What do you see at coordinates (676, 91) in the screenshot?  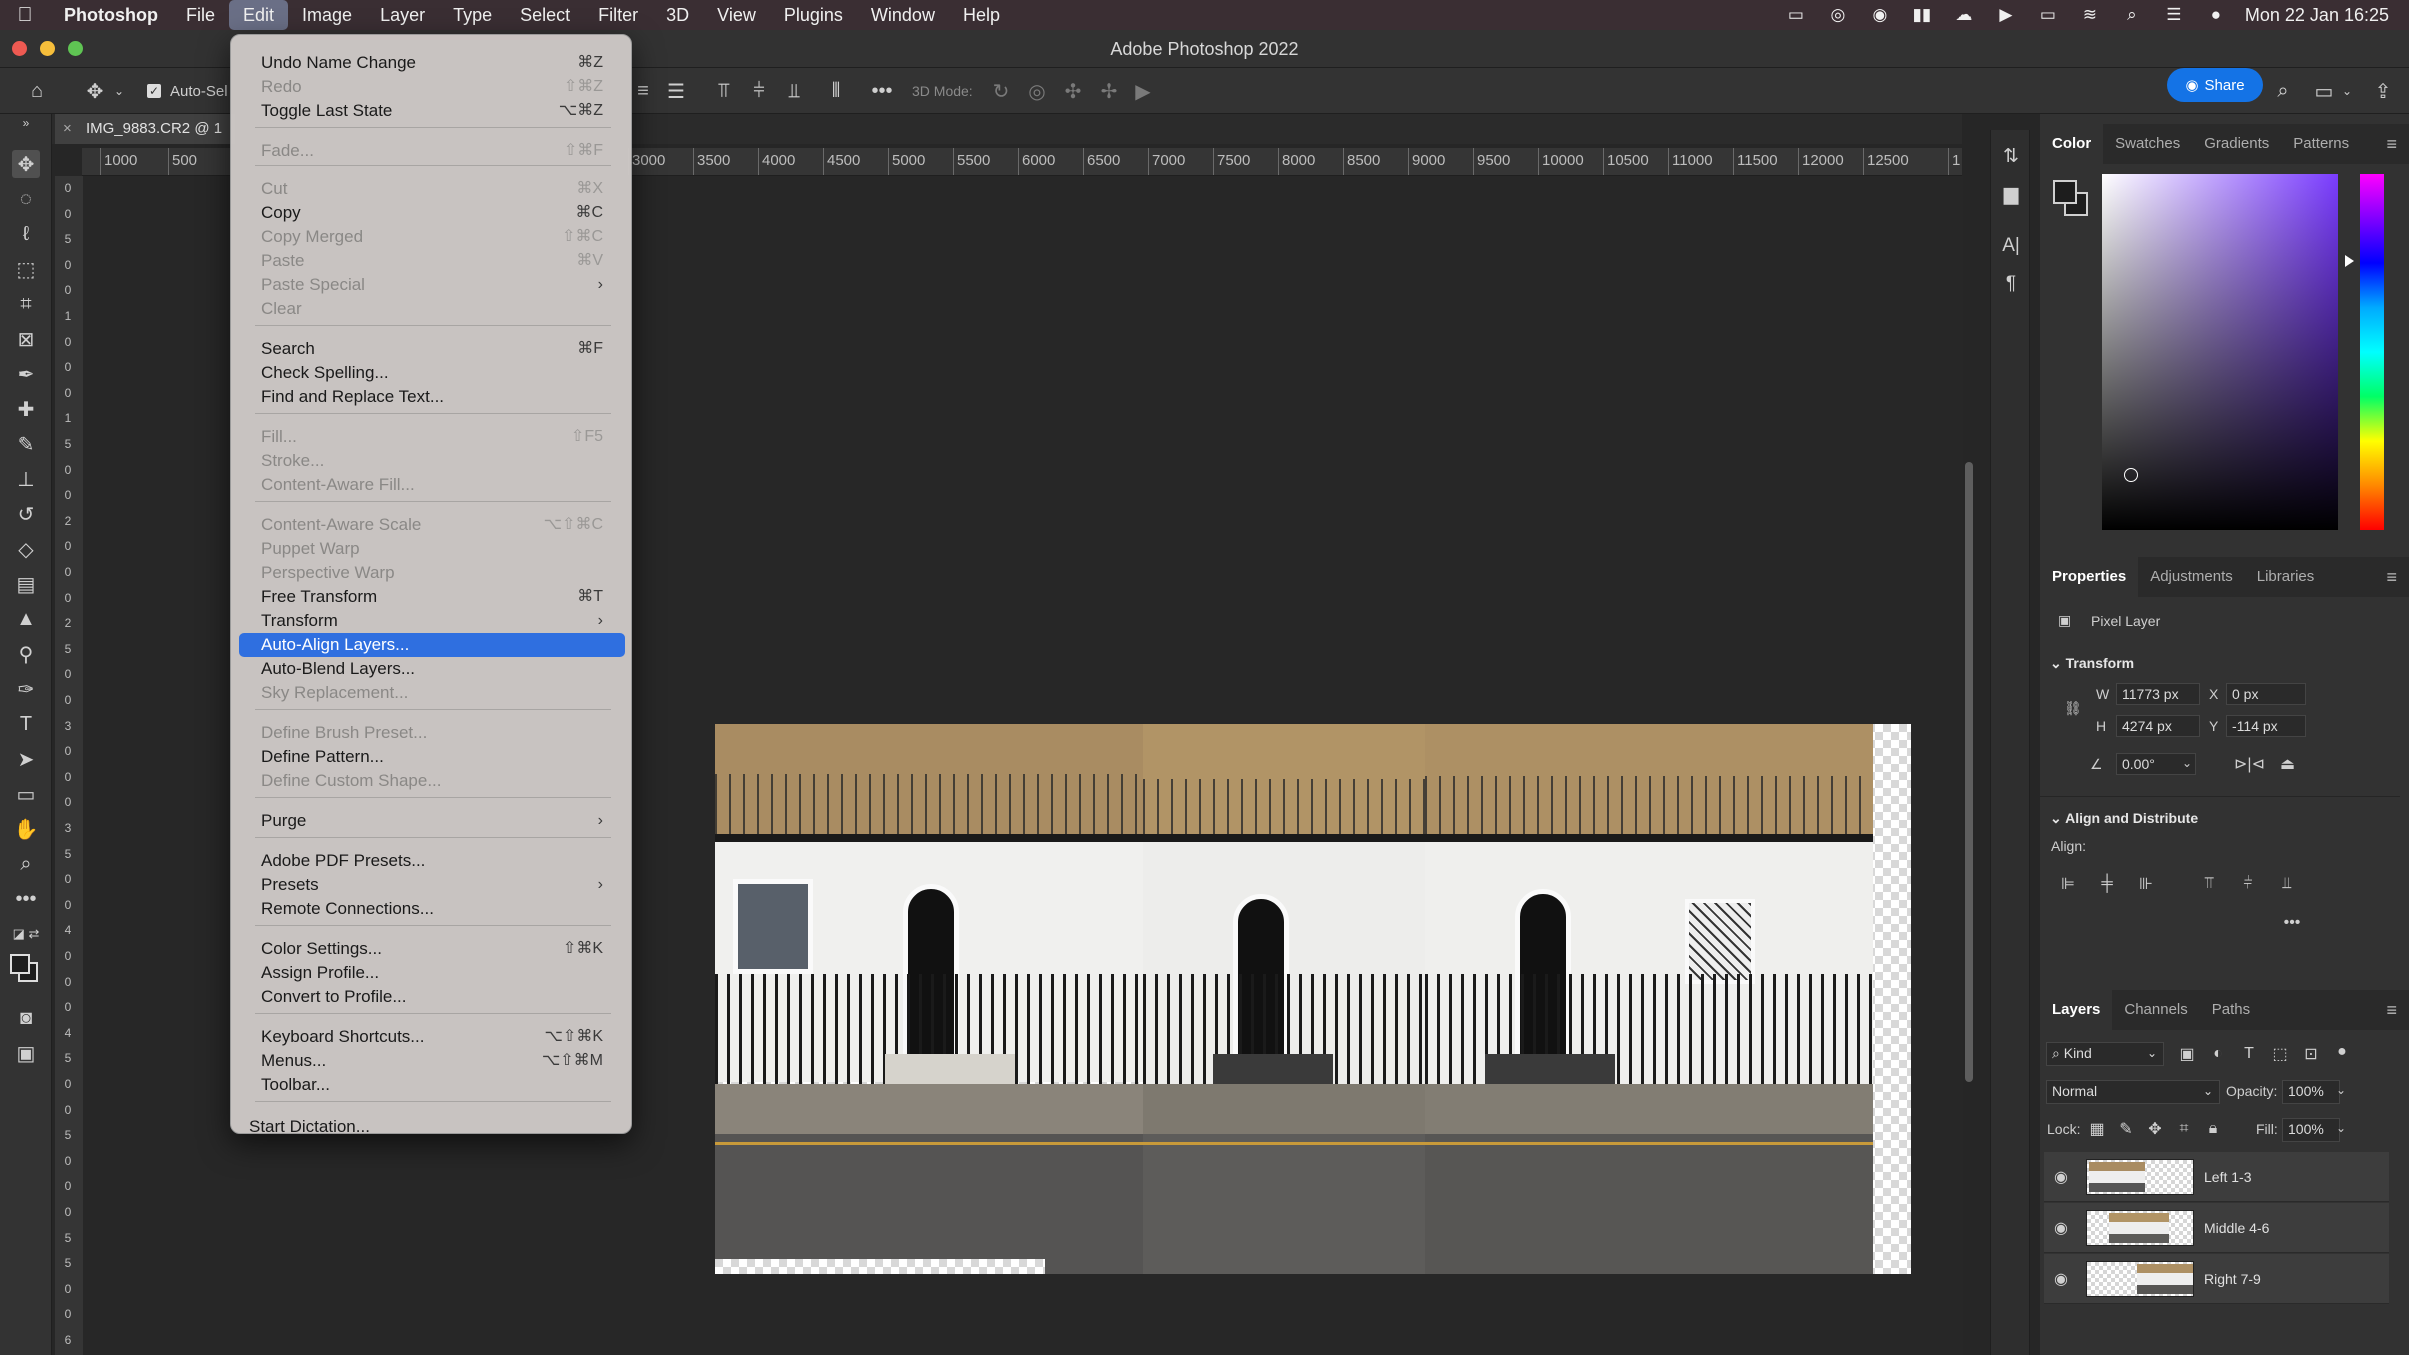 I see `align-middle-icon: ☰` at bounding box center [676, 91].